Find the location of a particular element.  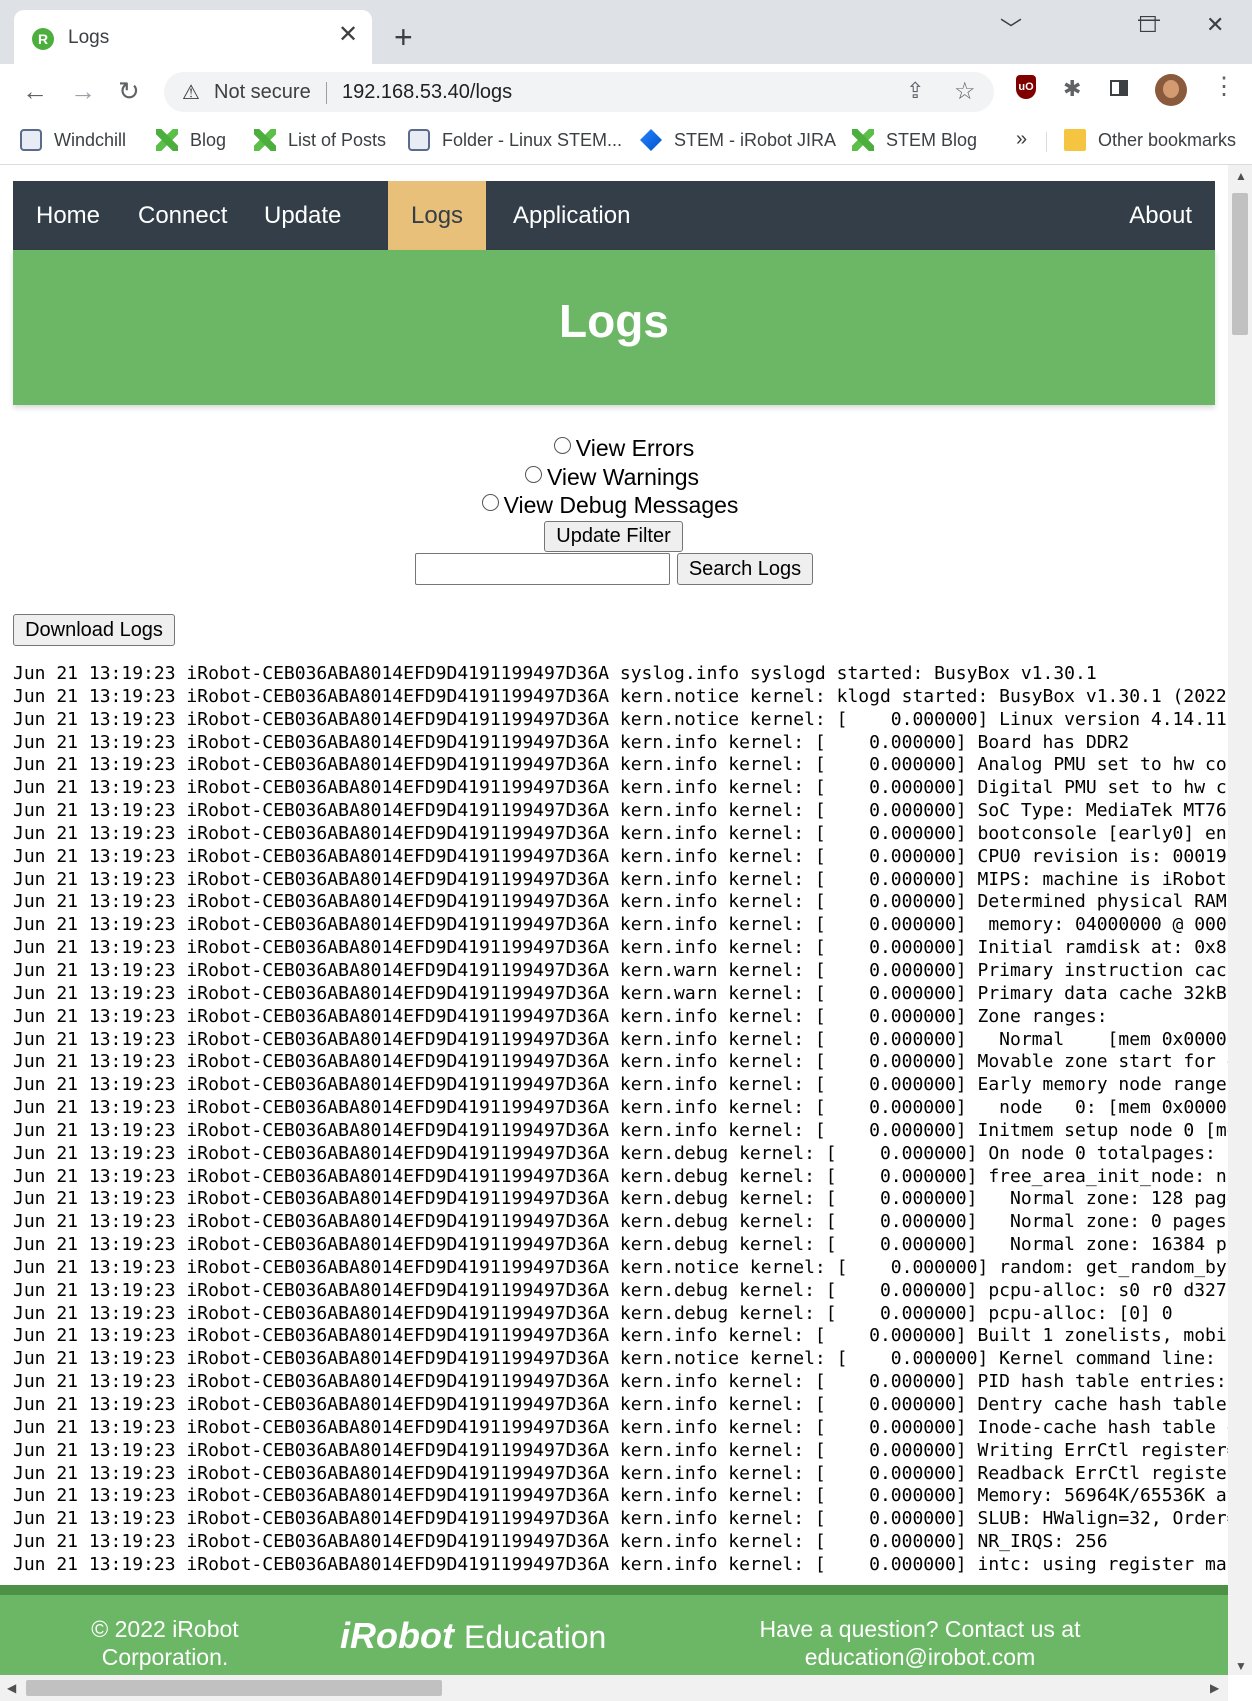

close-window-button: ✕ is located at coordinates (1215, 25).